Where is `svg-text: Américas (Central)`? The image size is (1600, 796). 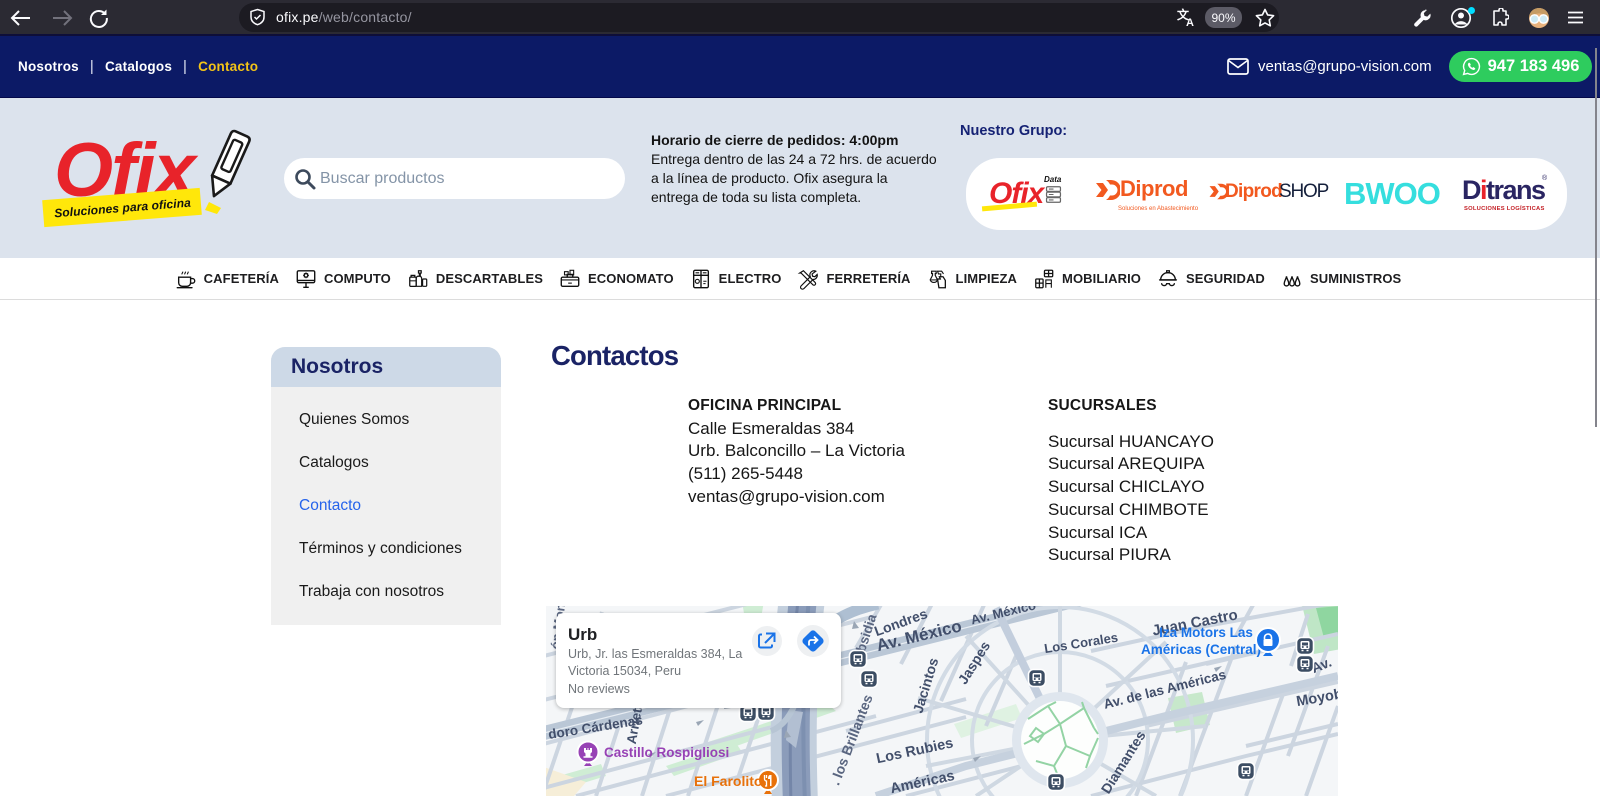 svg-text: Américas (Central) is located at coordinates (1201, 649).